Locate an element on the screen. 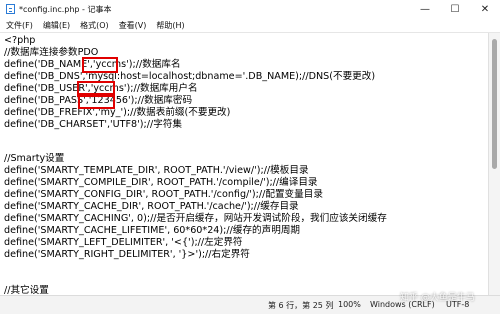 This screenshot has width=500, height=314. close-button: ✕ is located at coordinates (485, 9).